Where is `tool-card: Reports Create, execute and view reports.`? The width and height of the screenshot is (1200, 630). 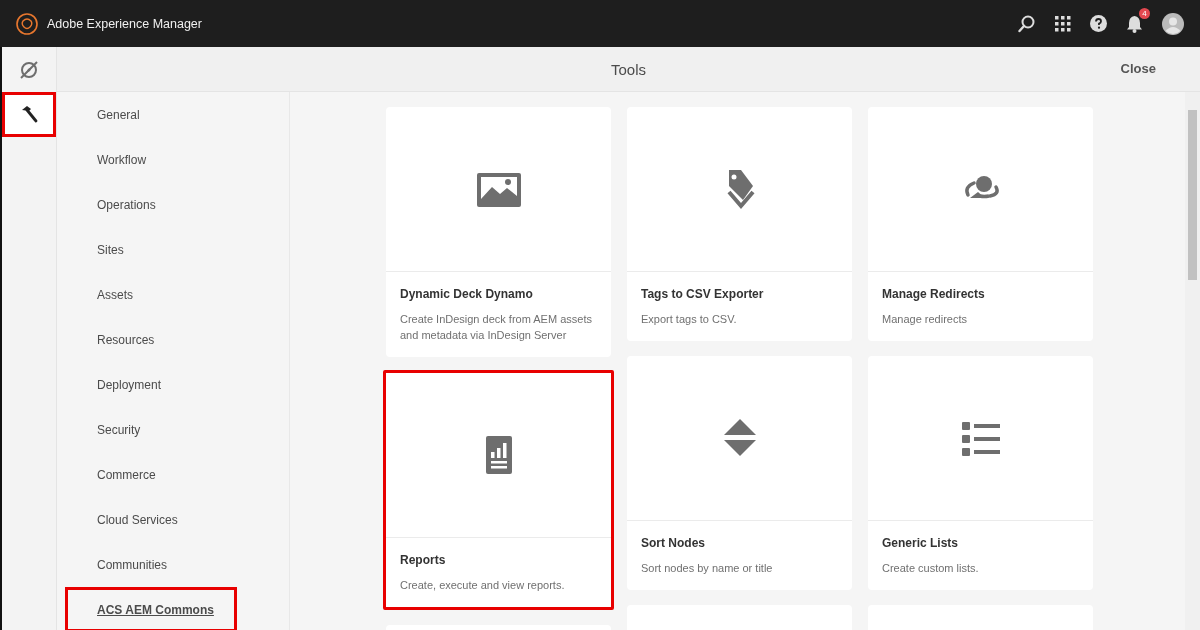 tool-card: Reports Create, execute and view reports. is located at coordinates (498, 490).